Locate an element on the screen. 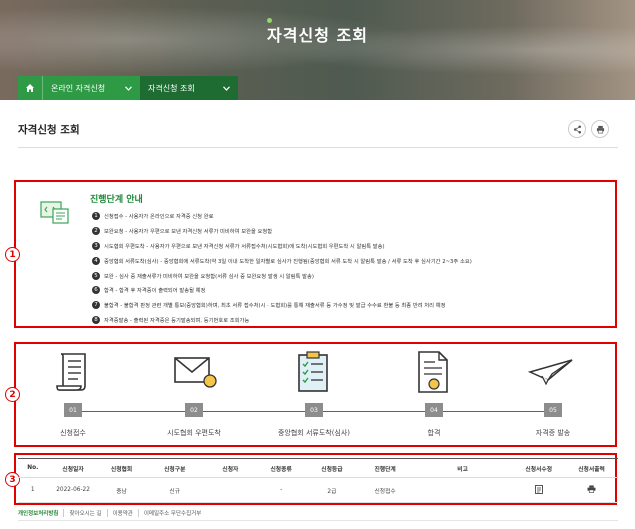  footer-link-email-policy: 이메일주소 무단수집거부 is located at coordinates (171, 513).